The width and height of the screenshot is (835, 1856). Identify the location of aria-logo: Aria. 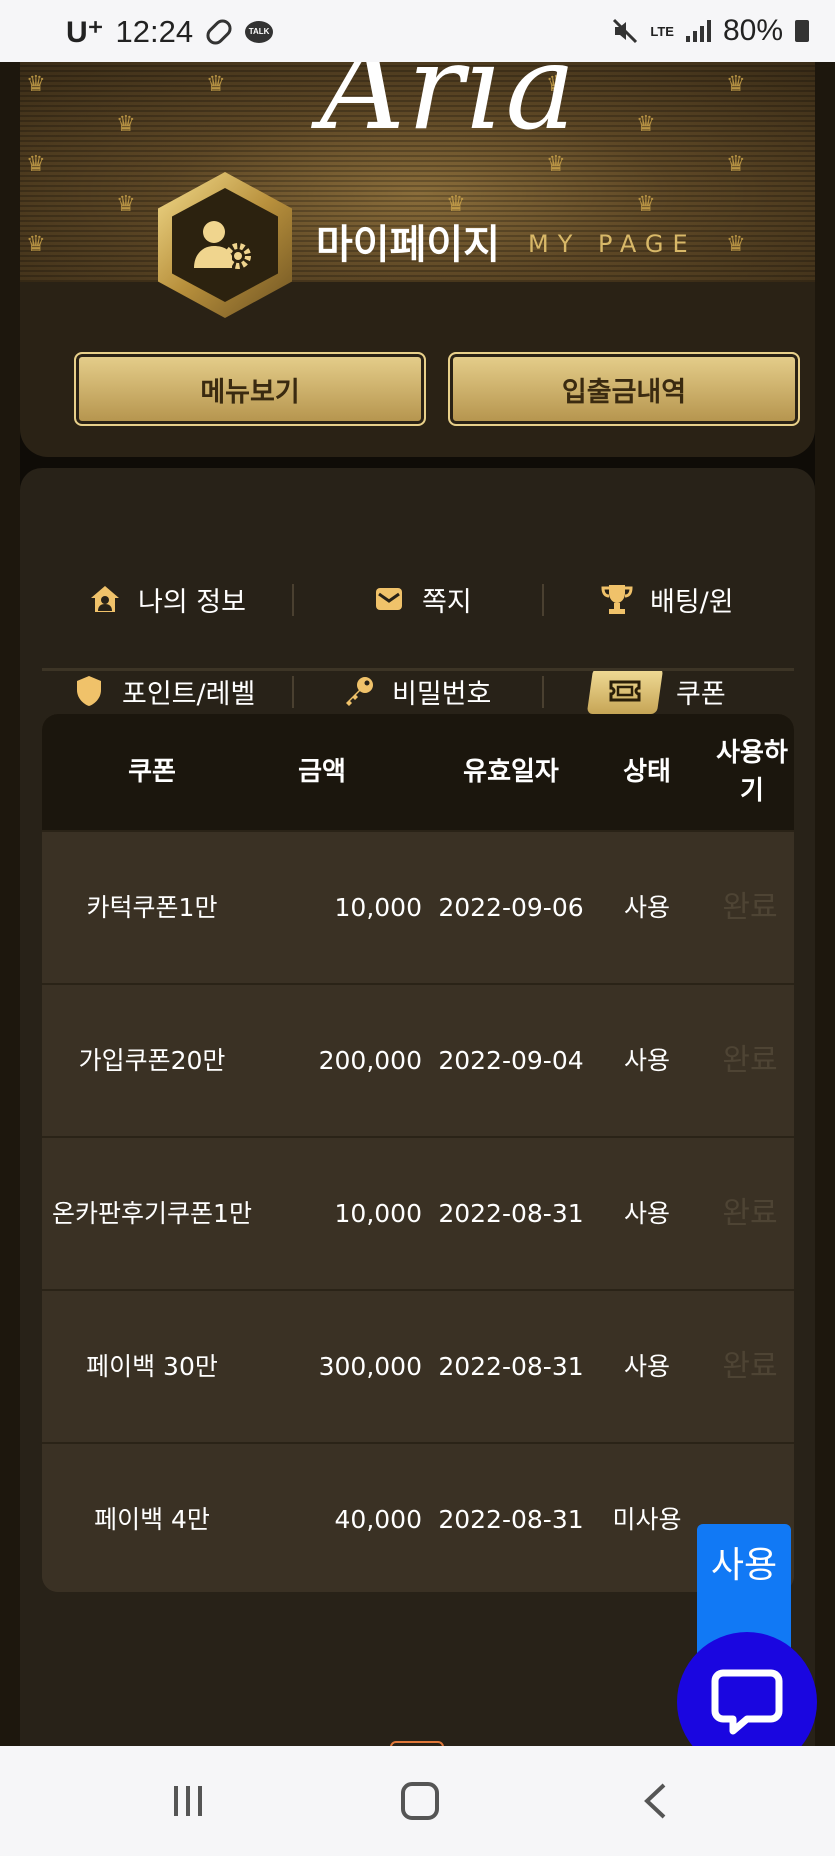
(449, 109).